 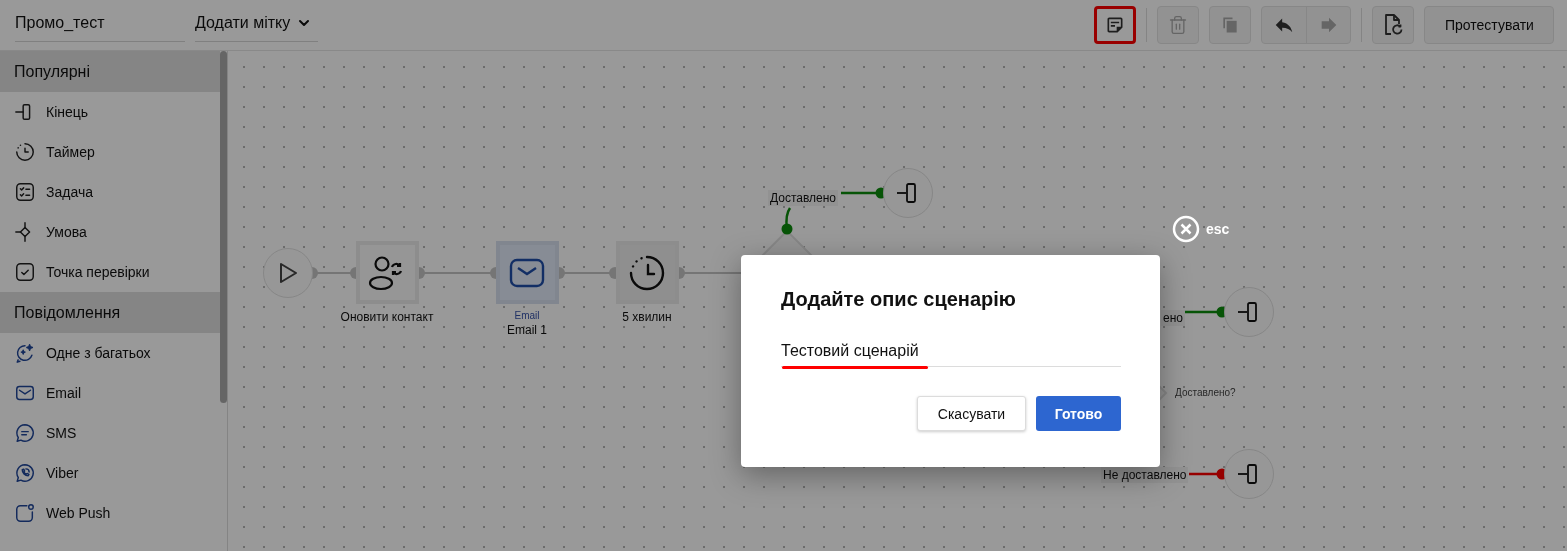 I want to click on item-label: Одне з багатьох, so click(x=98, y=353).